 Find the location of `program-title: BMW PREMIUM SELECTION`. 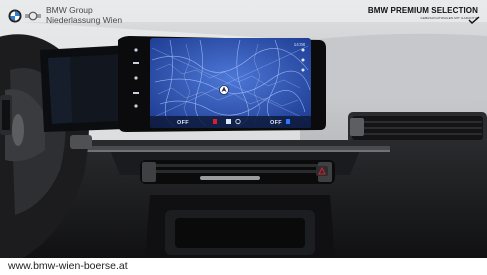

program-title: BMW PREMIUM SELECTION is located at coordinates (422, 10).